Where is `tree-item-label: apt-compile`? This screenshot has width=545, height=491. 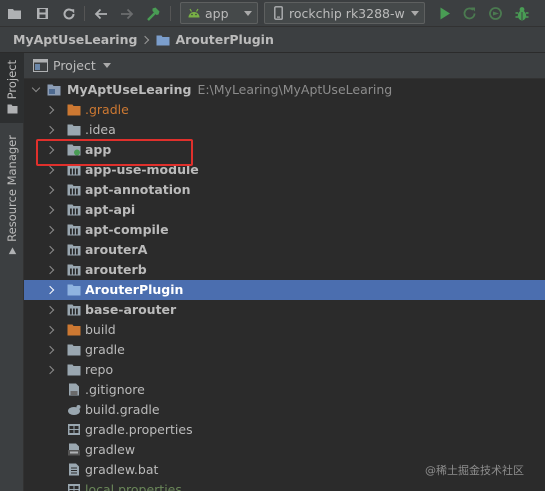 tree-item-label: apt-compile is located at coordinates (127, 229).